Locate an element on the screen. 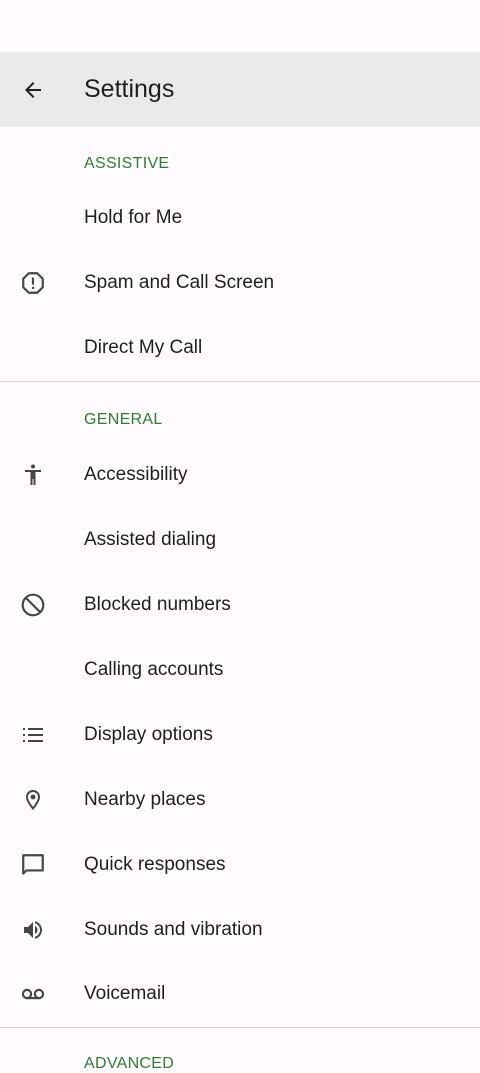 Image resolution: width=480 pixels, height=1073 pixels. list-icon is located at coordinates (33, 734).